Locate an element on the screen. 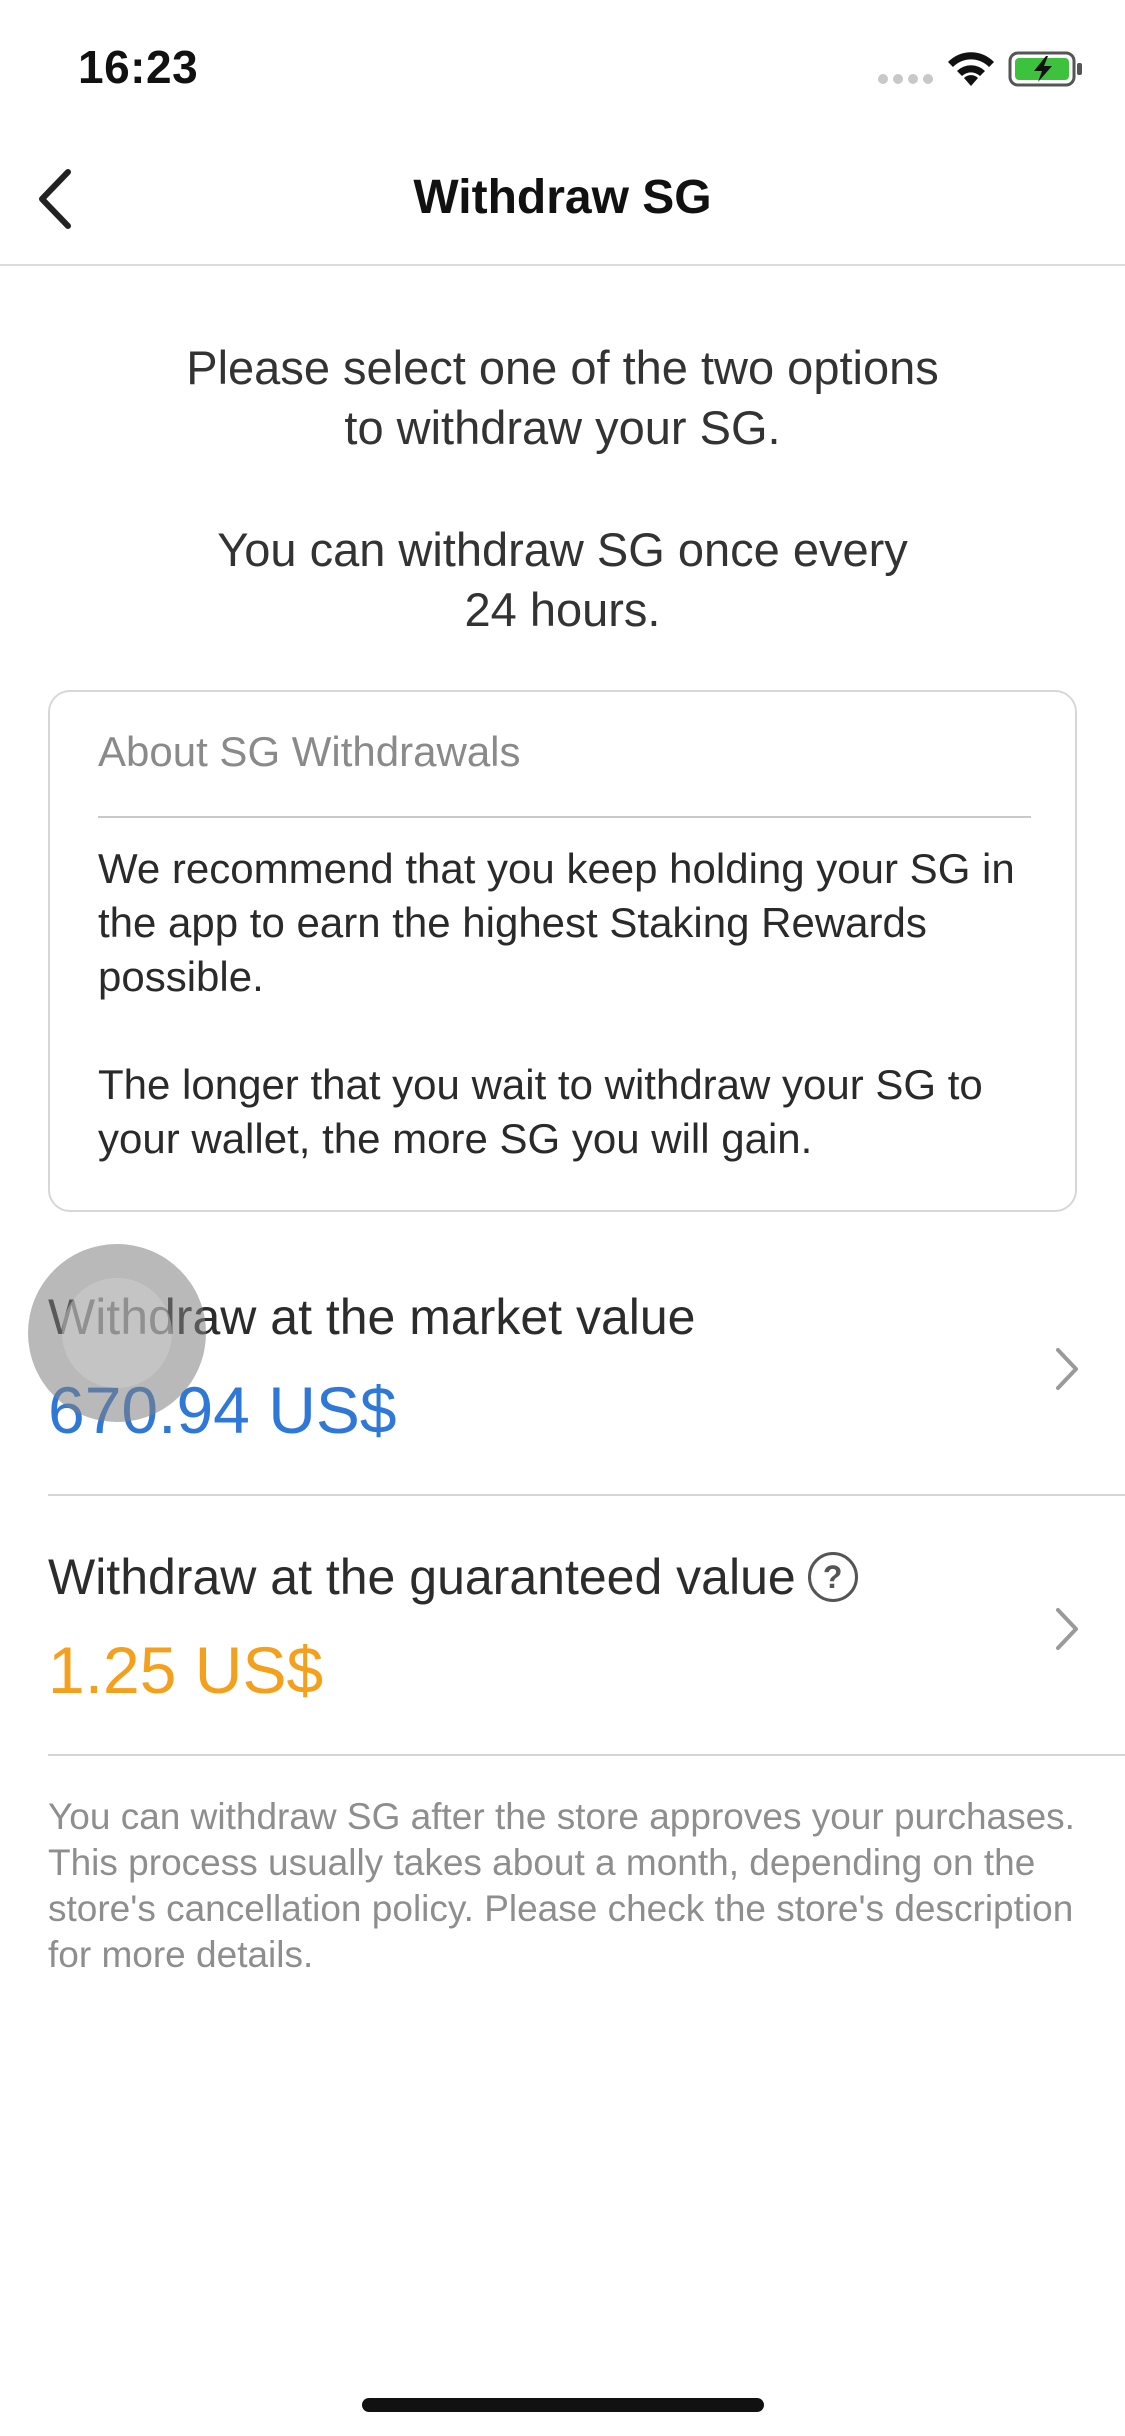 The image size is (1125, 2436). touch-indicator is located at coordinates (117, 1333).